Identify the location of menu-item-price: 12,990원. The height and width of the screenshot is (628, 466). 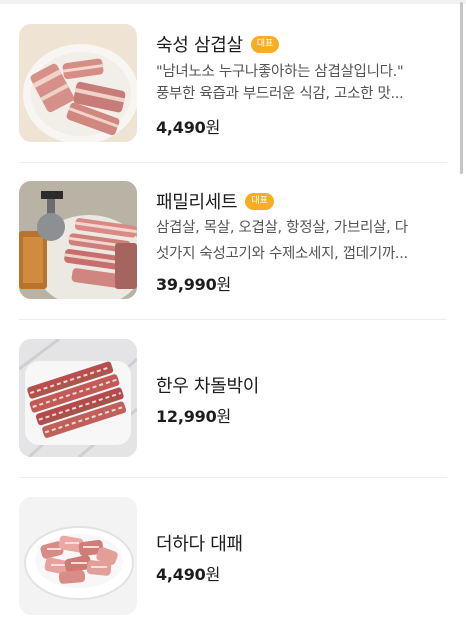
(193, 415).